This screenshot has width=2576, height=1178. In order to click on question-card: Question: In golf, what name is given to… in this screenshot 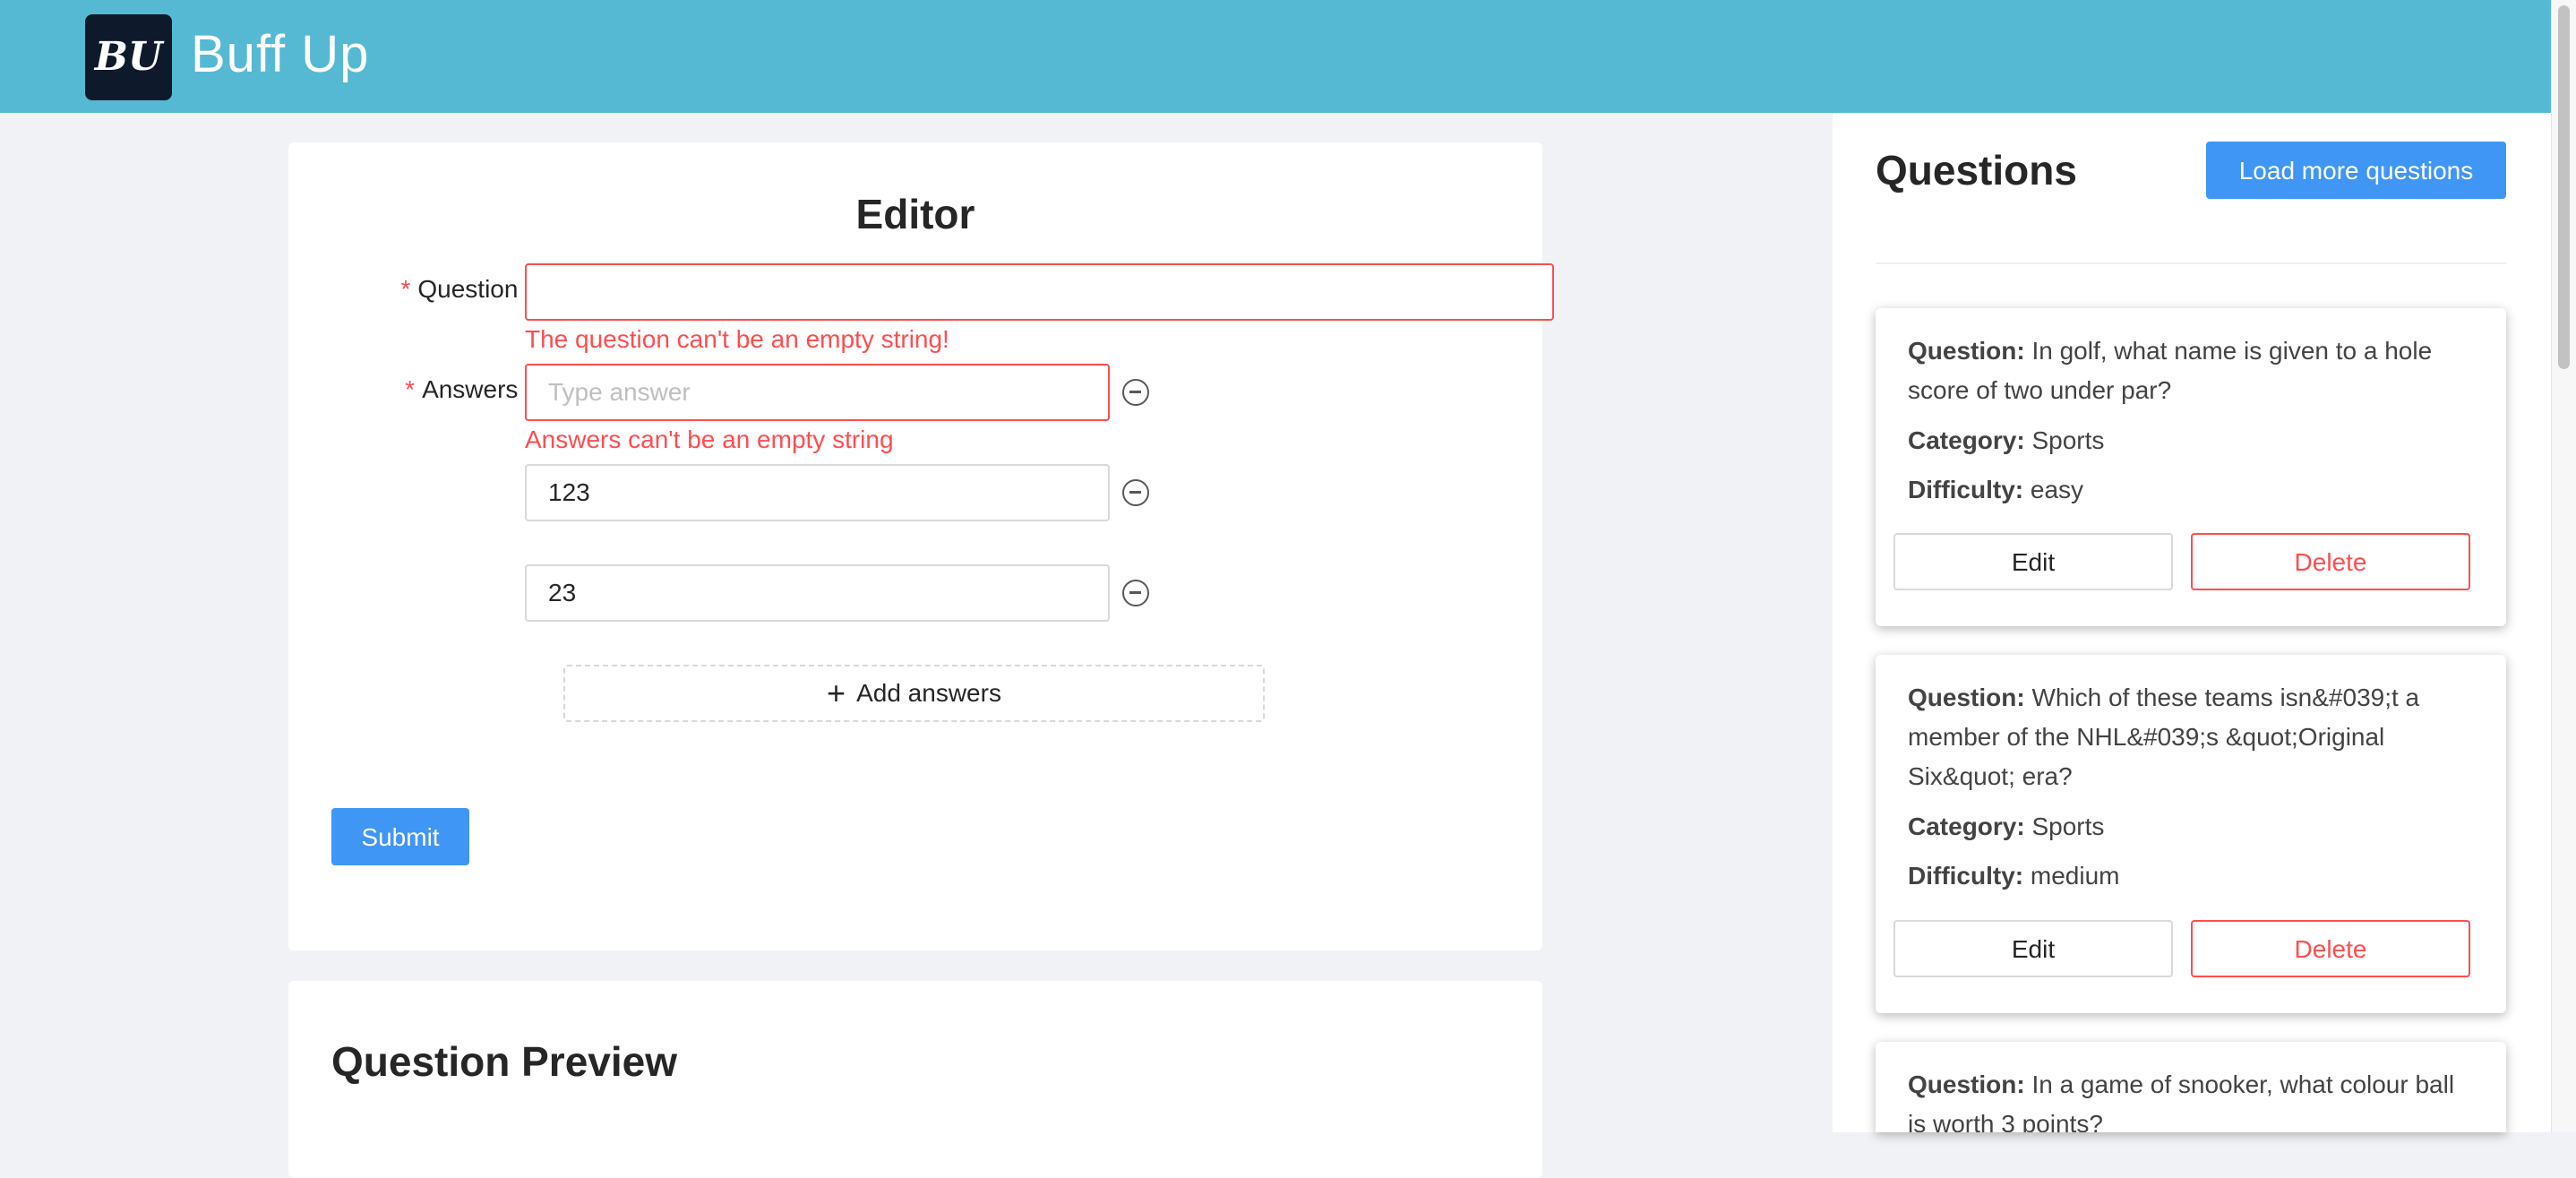, I will do `click(2191, 467)`.